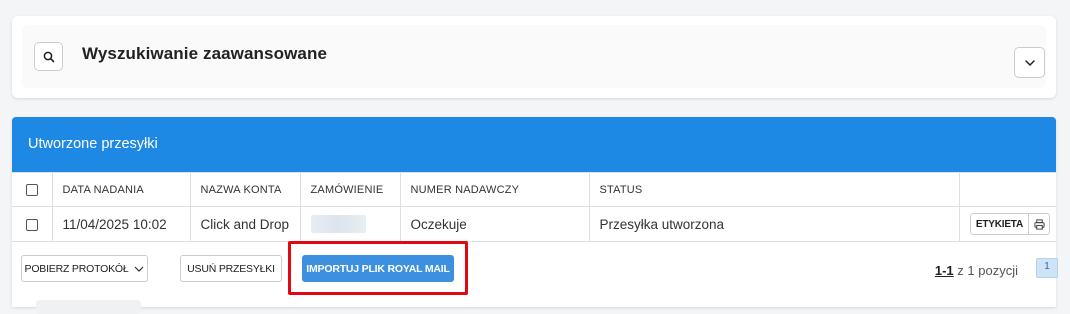  I want to click on label-button-group: ETYKIETA, so click(1009, 224).